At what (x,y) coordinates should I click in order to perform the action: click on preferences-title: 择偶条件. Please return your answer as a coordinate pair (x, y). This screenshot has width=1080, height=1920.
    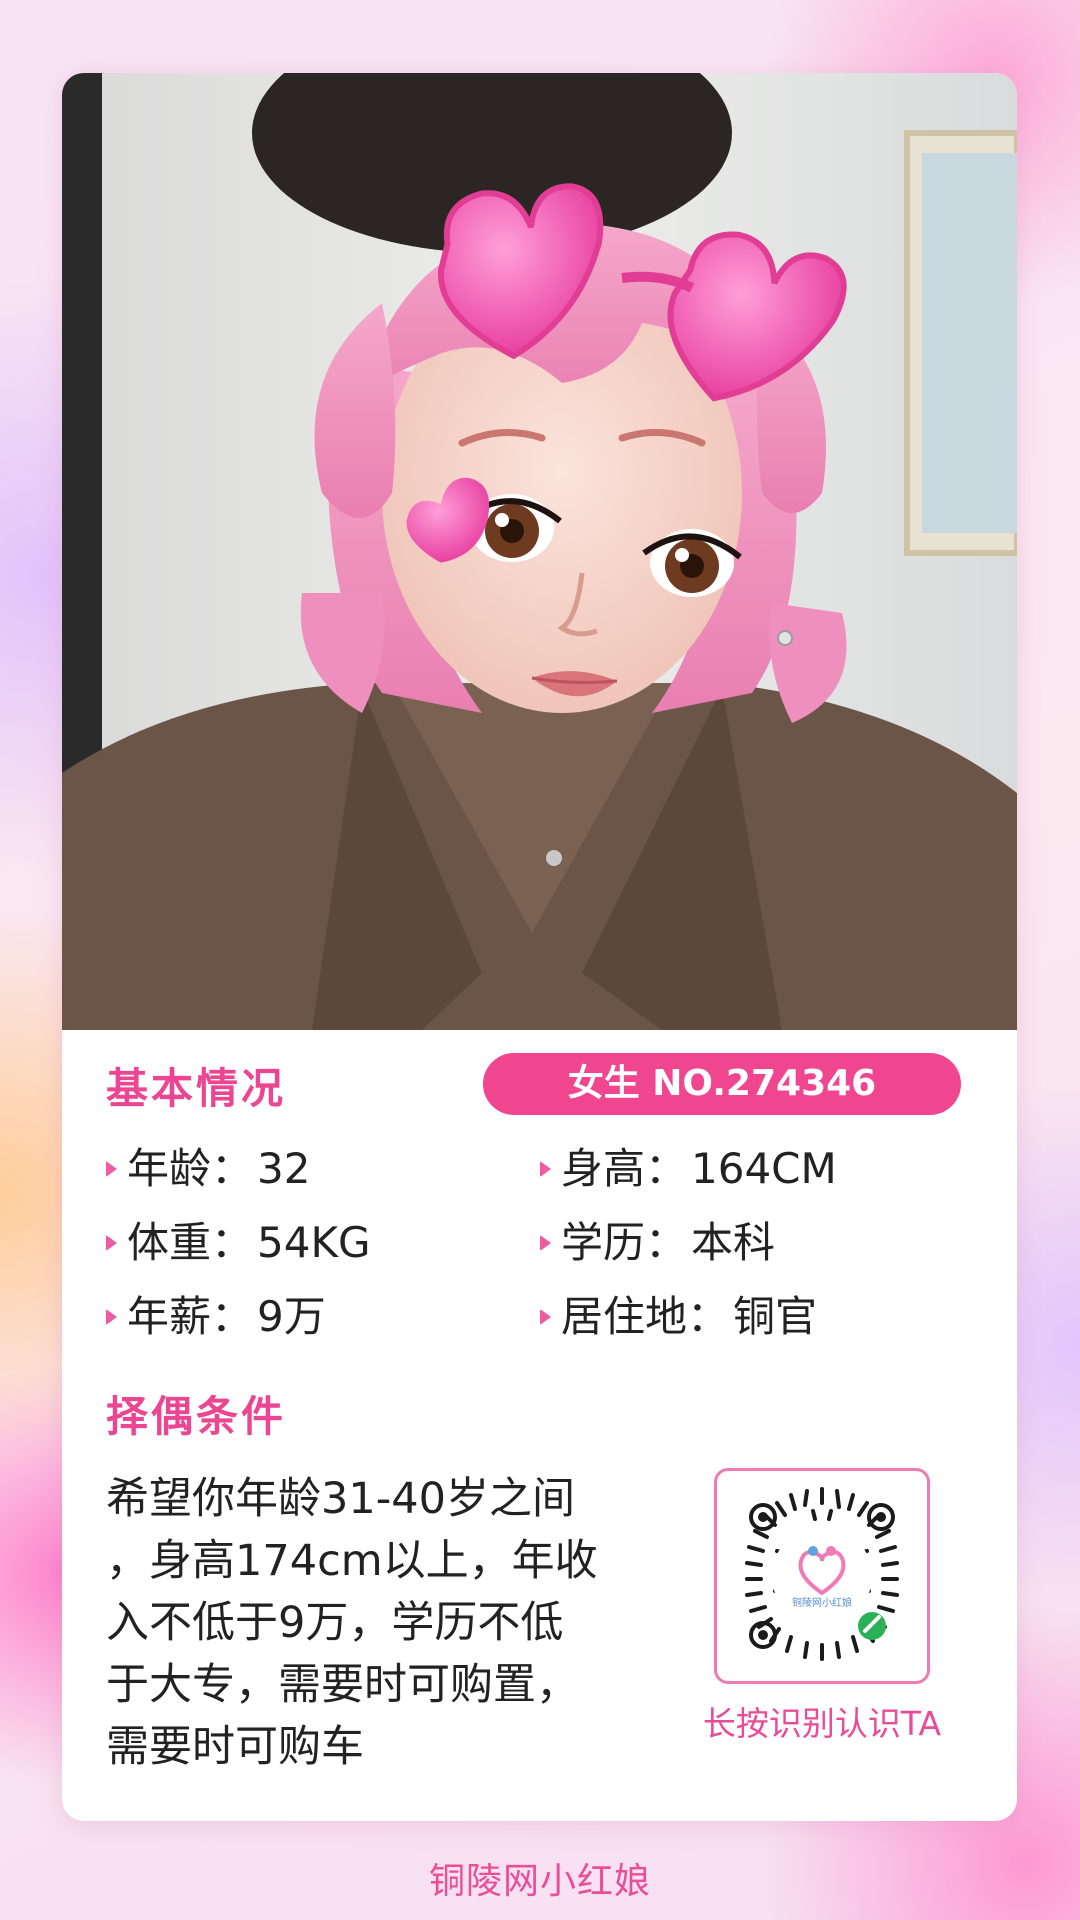
    Looking at the image, I should click on (196, 1416).